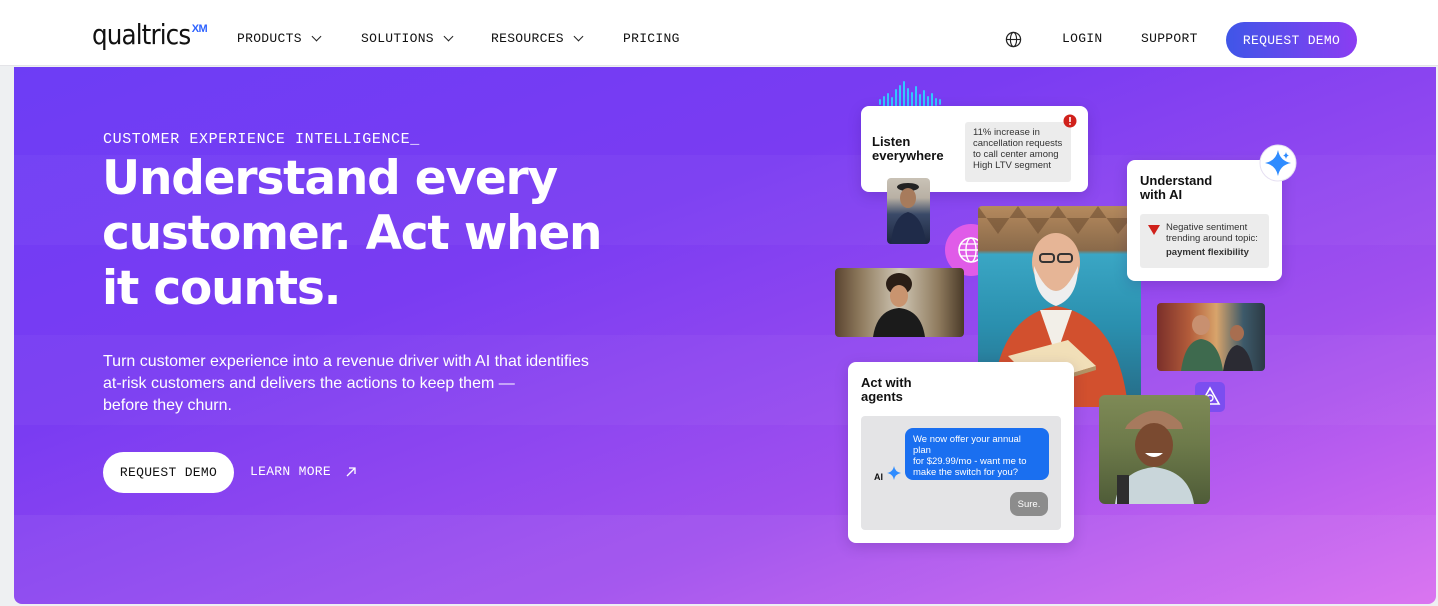  I want to click on nav-pricing-label: PRICING, so click(651, 38).